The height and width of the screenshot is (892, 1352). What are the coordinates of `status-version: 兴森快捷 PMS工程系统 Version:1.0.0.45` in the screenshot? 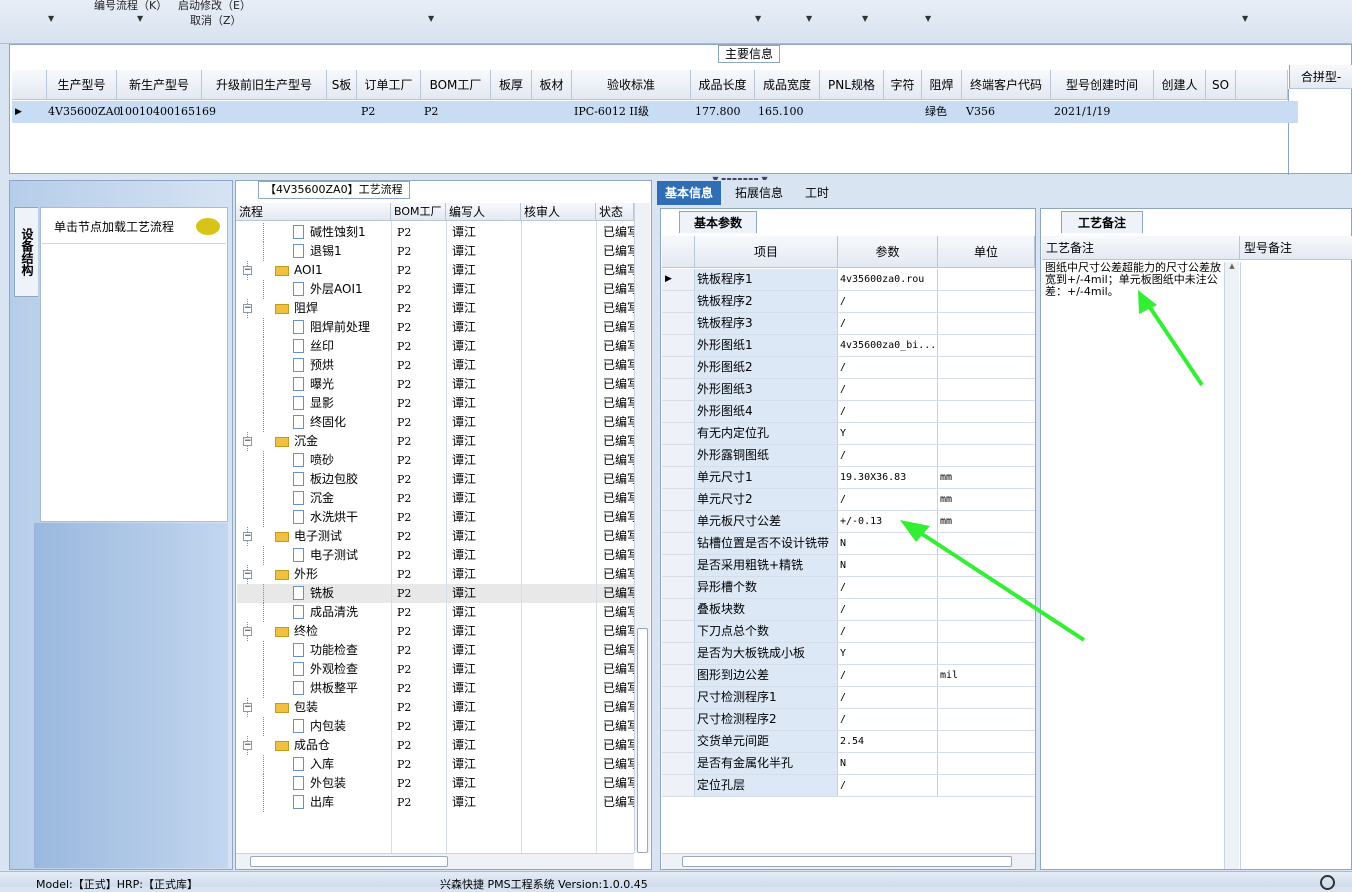 It's located at (544, 884).